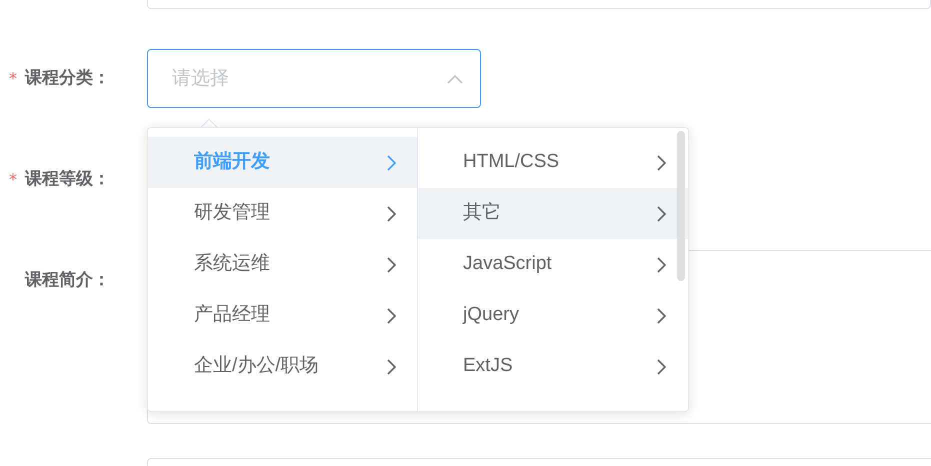  Describe the element at coordinates (67, 280) in the screenshot. I see `field-label: 课程简介：` at that location.